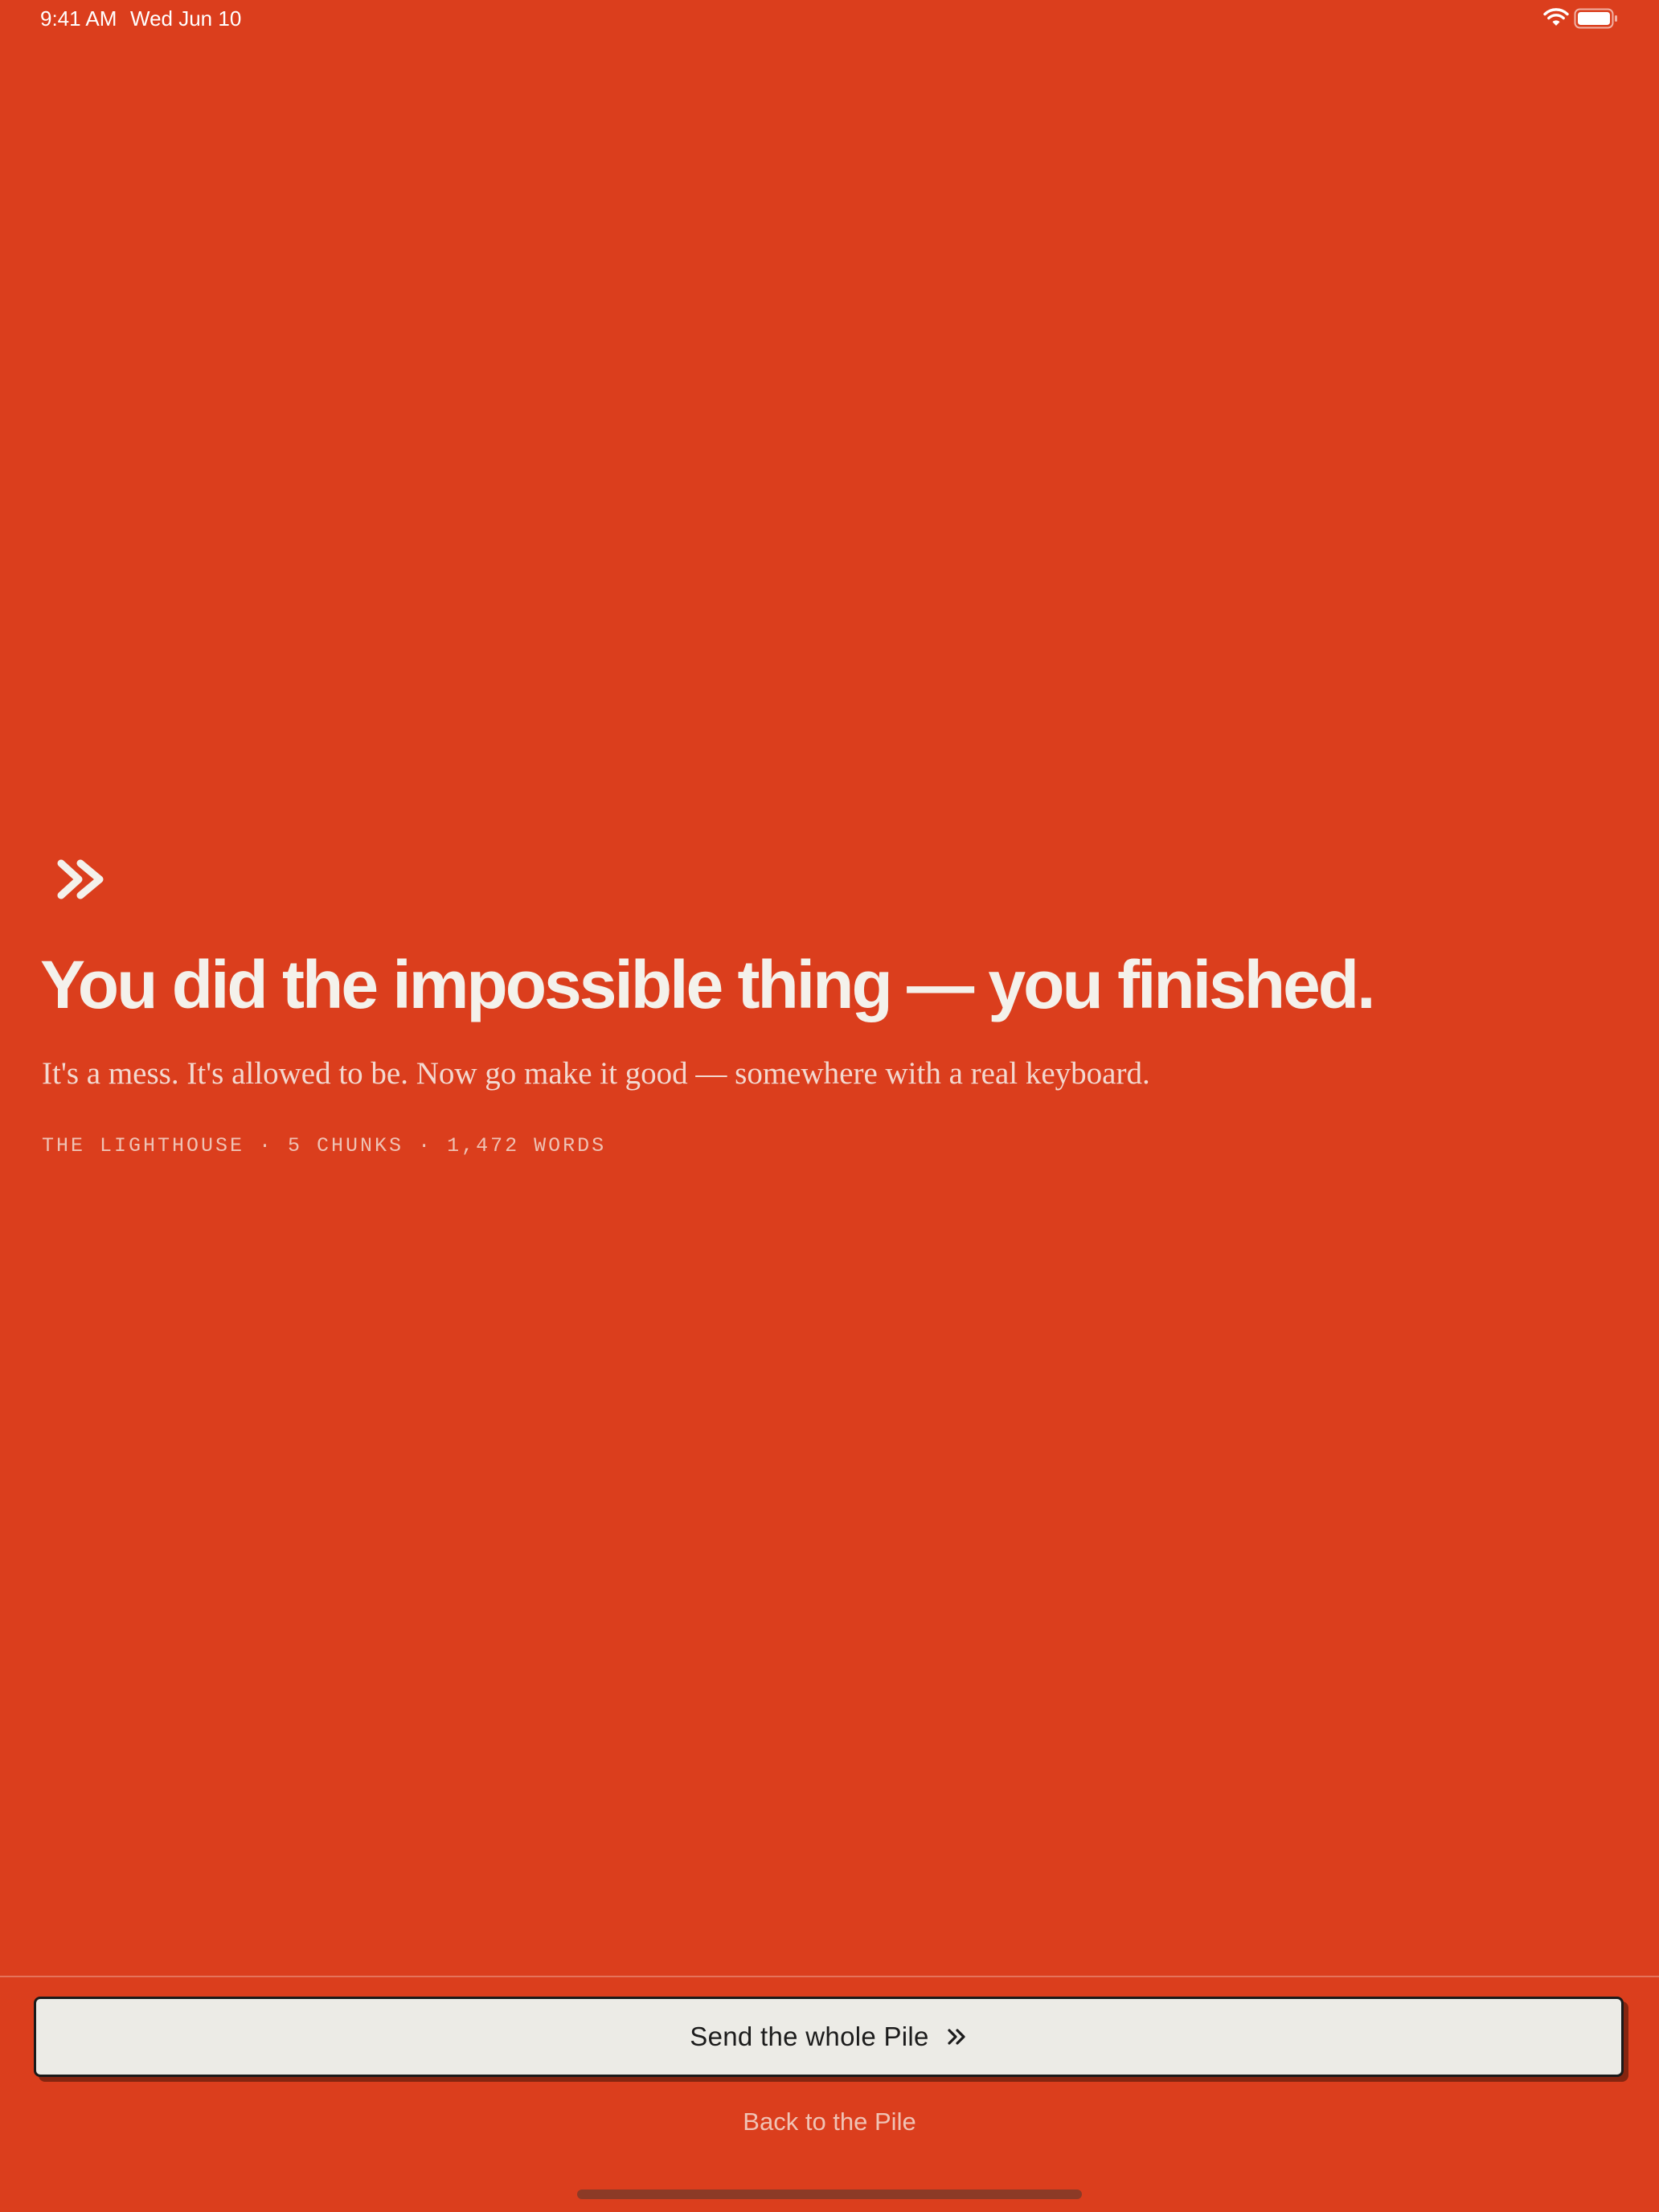 The image size is (1659, 2212). I want to click on send-button-label: Send the whole Pile, so click(809, 2036).